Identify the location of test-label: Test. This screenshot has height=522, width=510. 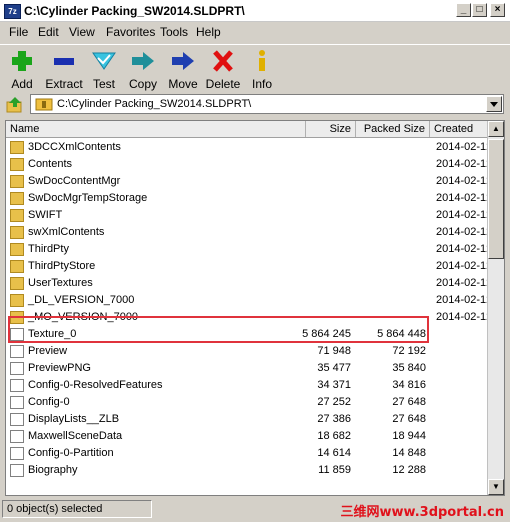
(103, 84).